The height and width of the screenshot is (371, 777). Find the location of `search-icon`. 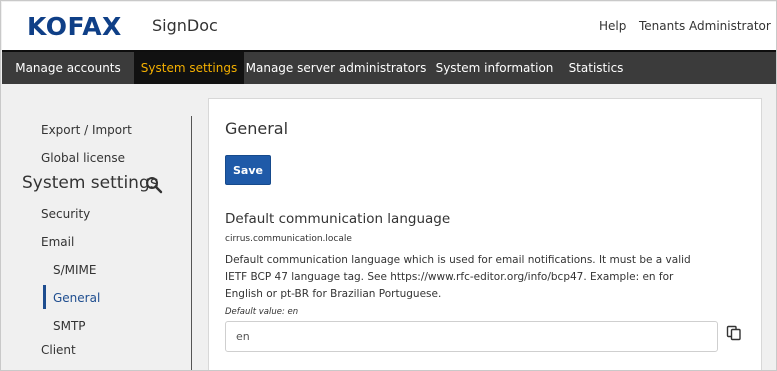

search-icon is located at coordinates (154, 185).